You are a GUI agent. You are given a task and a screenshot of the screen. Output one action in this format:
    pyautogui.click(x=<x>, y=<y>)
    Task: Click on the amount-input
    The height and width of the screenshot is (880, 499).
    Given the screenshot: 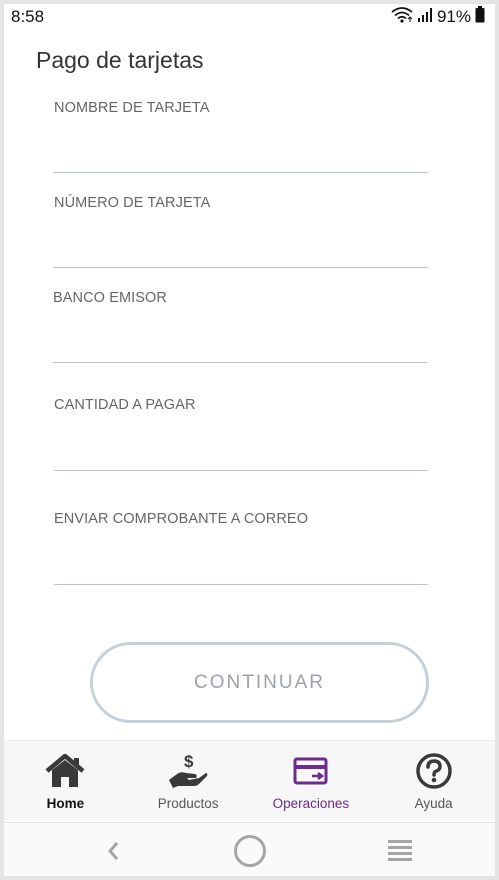 What is the action you would take?
    pyautogui.click(x=241, y=454)
    